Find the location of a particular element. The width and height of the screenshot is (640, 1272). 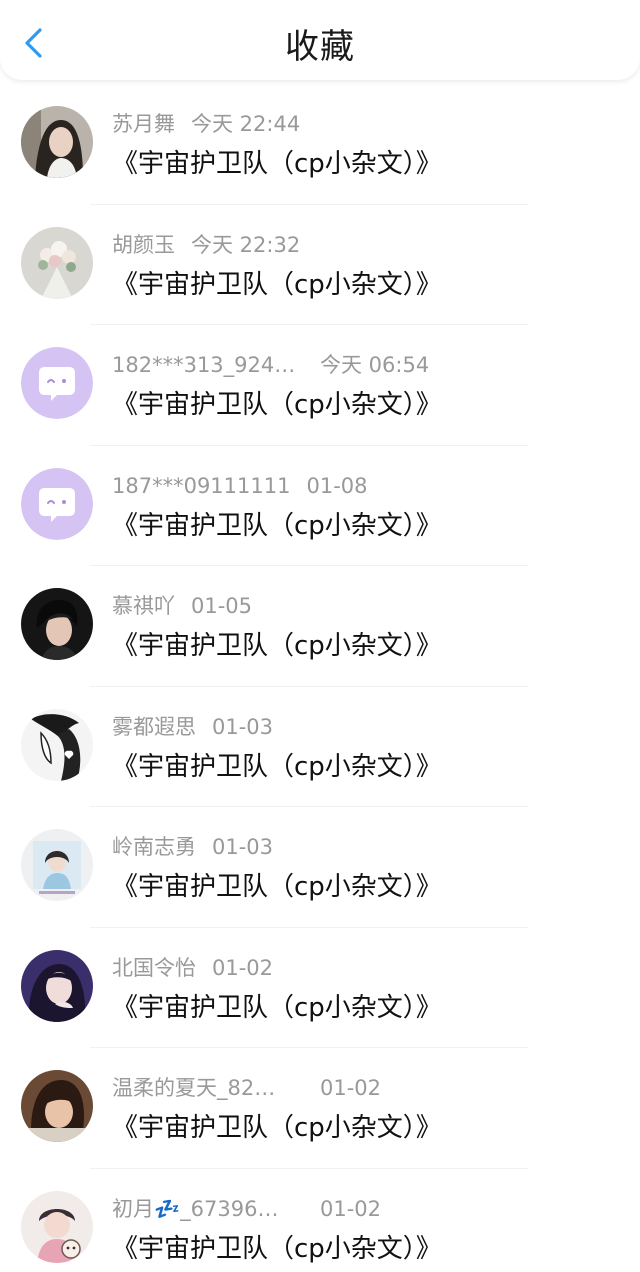

item-meta: 雾都遐思 01-03 is located at coordinates (192, 727).